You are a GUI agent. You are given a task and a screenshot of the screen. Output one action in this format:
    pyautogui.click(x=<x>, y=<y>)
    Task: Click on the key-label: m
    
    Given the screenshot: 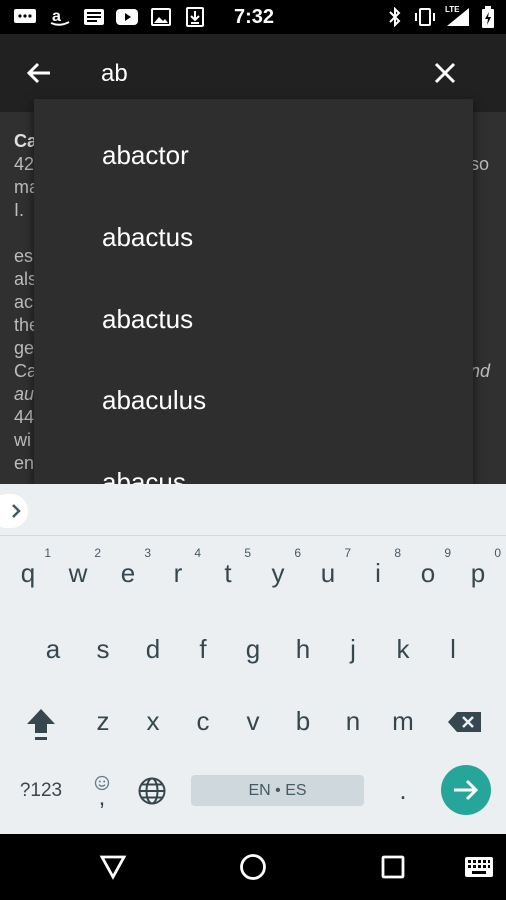 What is the action you would take?
    pyautogui.click(x=403, y=721)
    